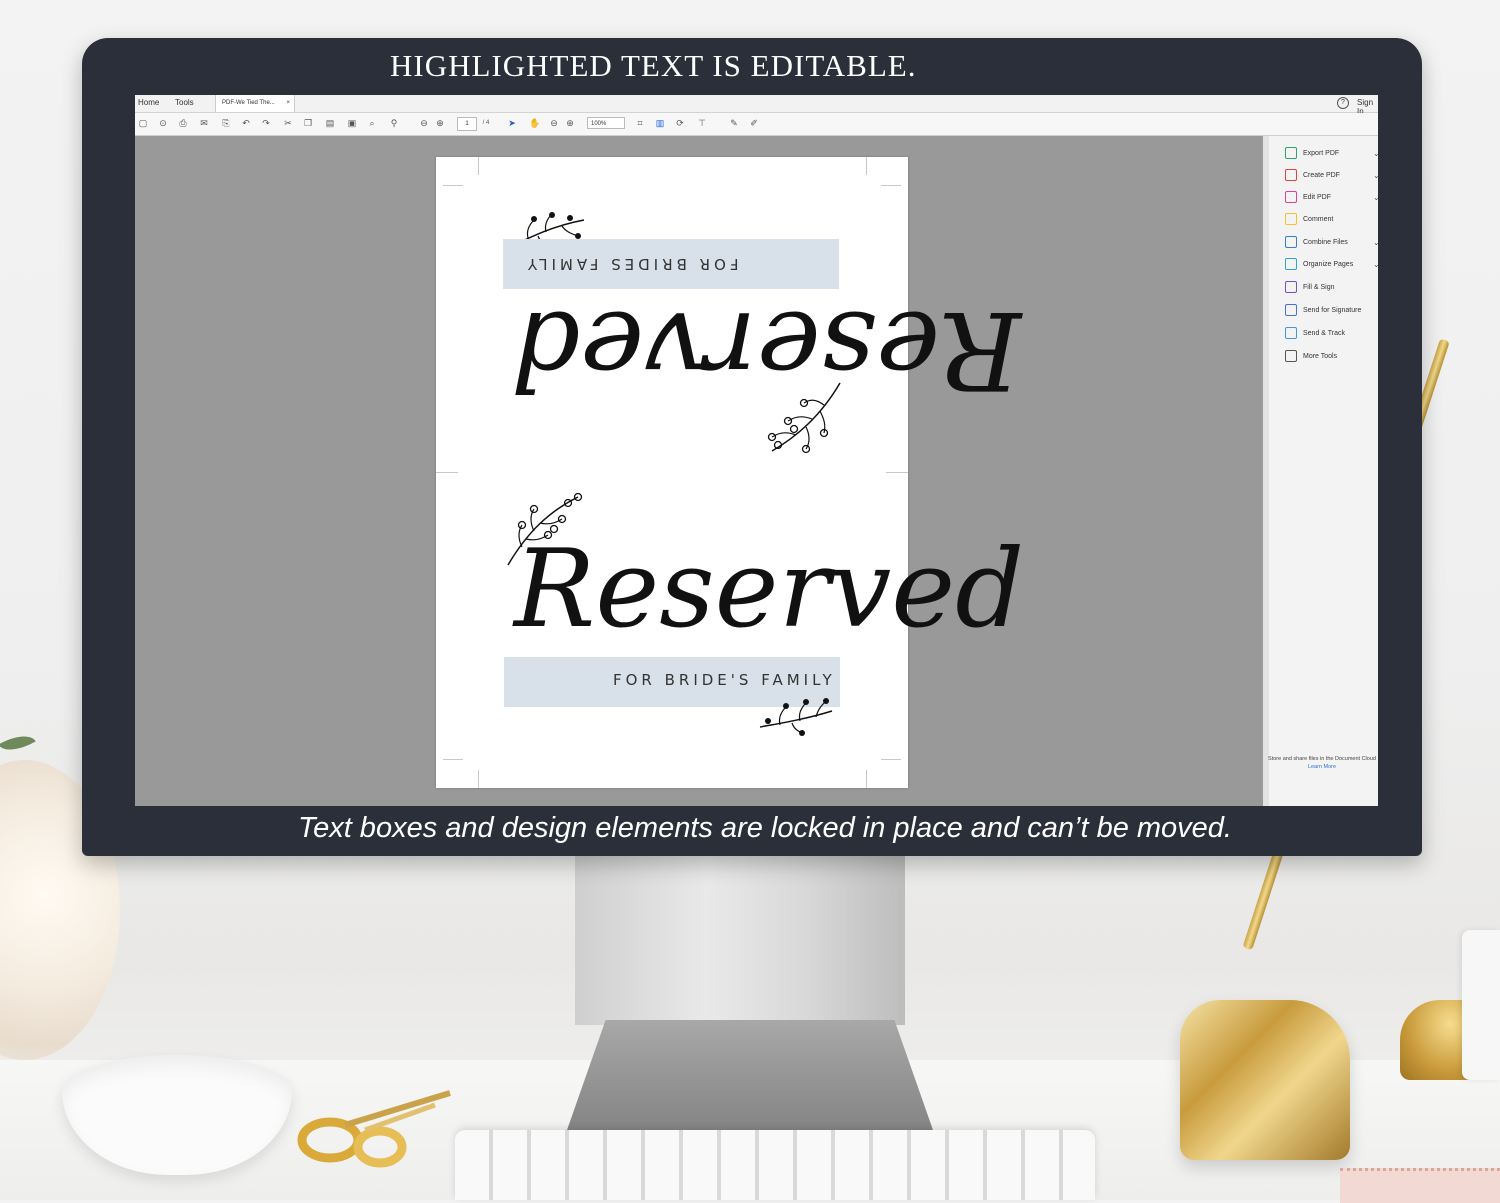 The image size is (1500, 1203). What do you see at coordinates (1343, 103) in the screenshot?
I see `help-icon: ?` at bounding box center [1343, 103].